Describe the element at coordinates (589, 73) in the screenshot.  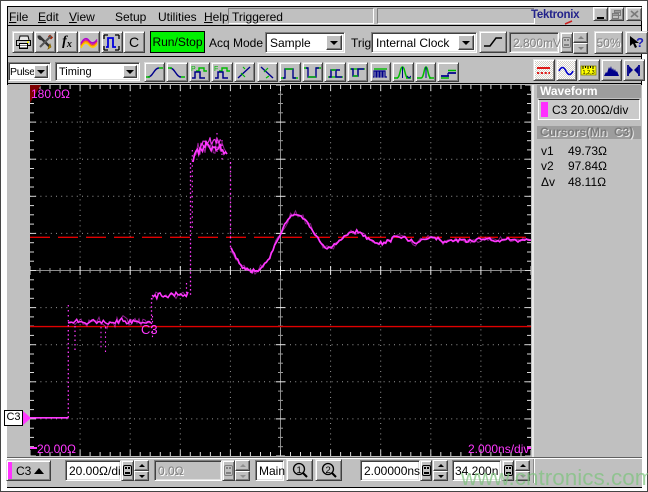
I see `svg-text: 1,2,3` at that location.